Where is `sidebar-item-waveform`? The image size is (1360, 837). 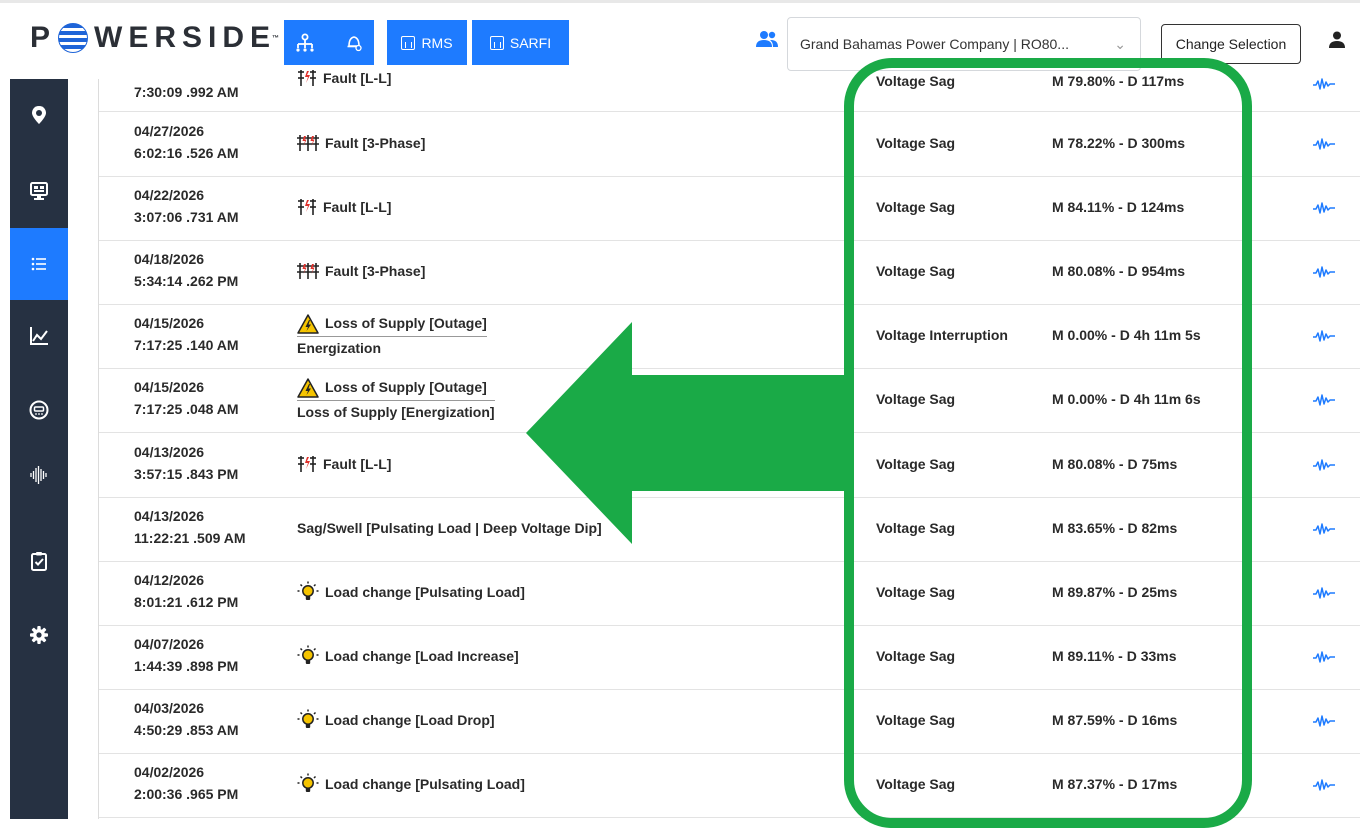 sidebar-item-waveform is located at coordinates (39, 475).